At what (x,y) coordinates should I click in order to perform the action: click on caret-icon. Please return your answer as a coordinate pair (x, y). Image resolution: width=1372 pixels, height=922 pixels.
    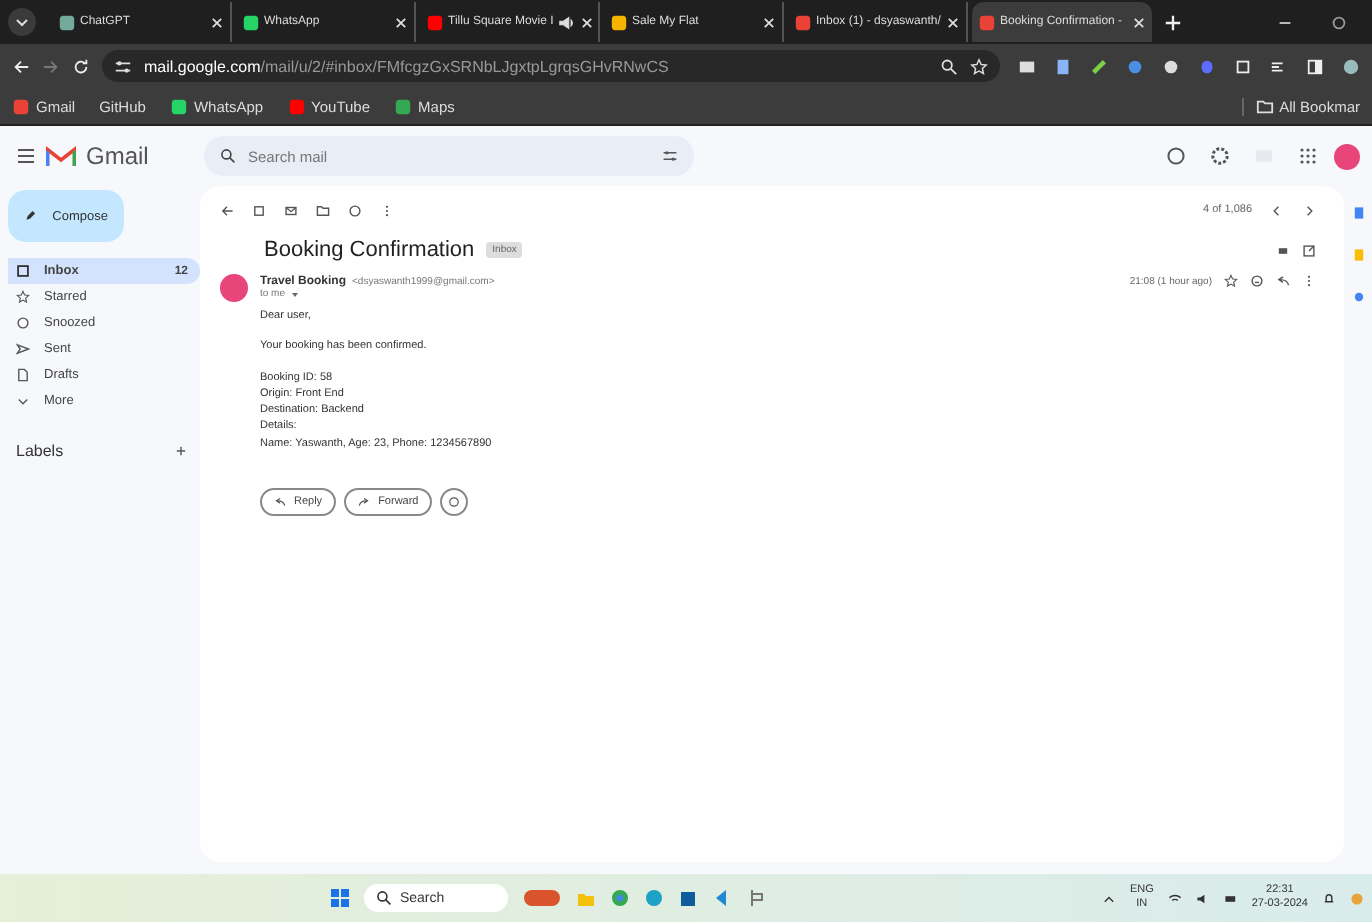
    Looking at the image, I should click on (294, 294).